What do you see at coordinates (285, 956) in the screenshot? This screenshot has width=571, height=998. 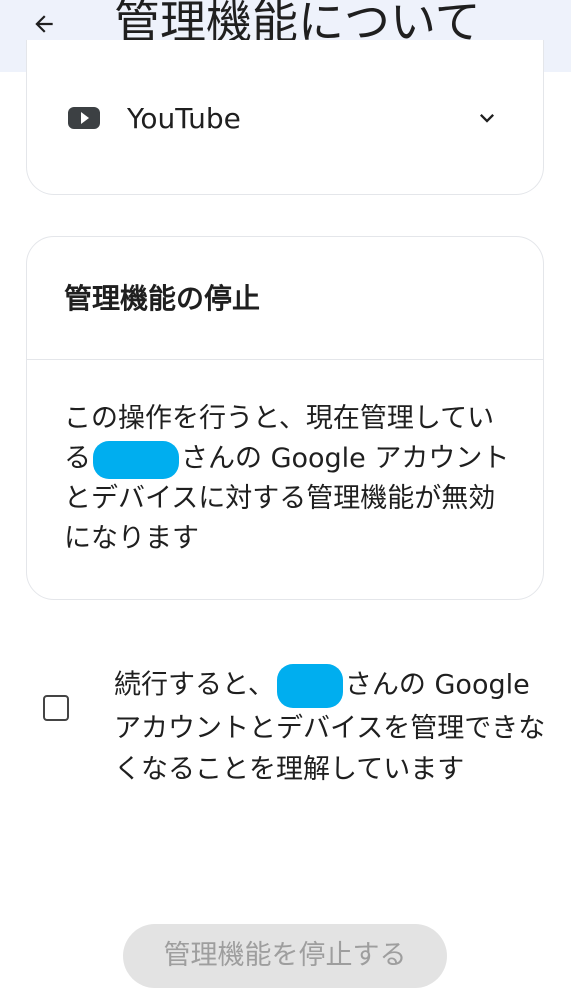 I see `stop-management-button: 管理機能を停止する` at bounding box center [285, 956].